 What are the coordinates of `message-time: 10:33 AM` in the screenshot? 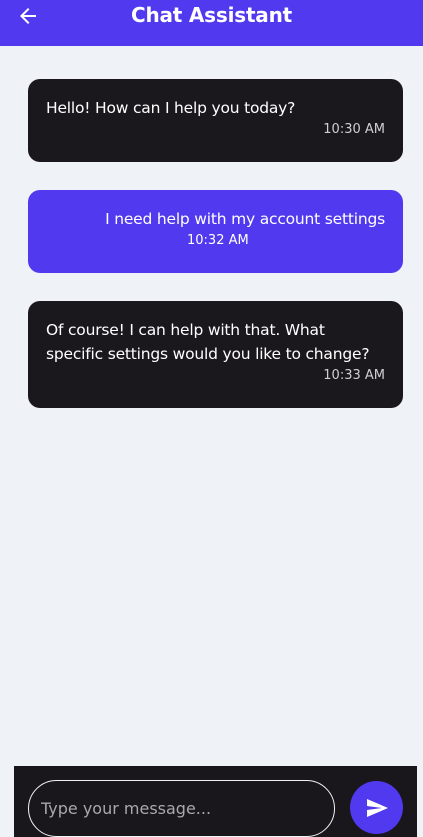 It's located at (354, 375).